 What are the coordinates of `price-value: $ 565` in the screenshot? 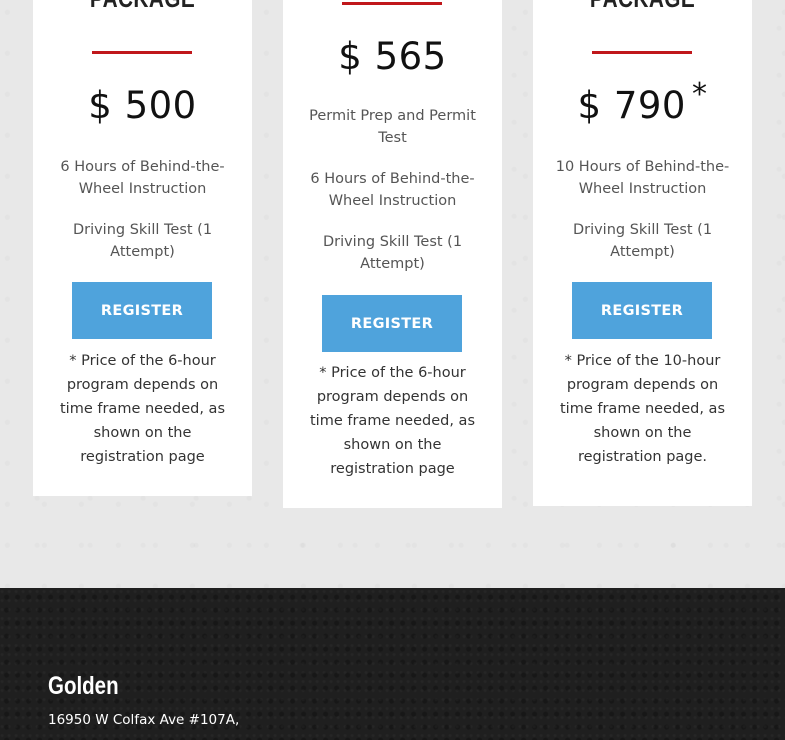 It's located at (392, 56).